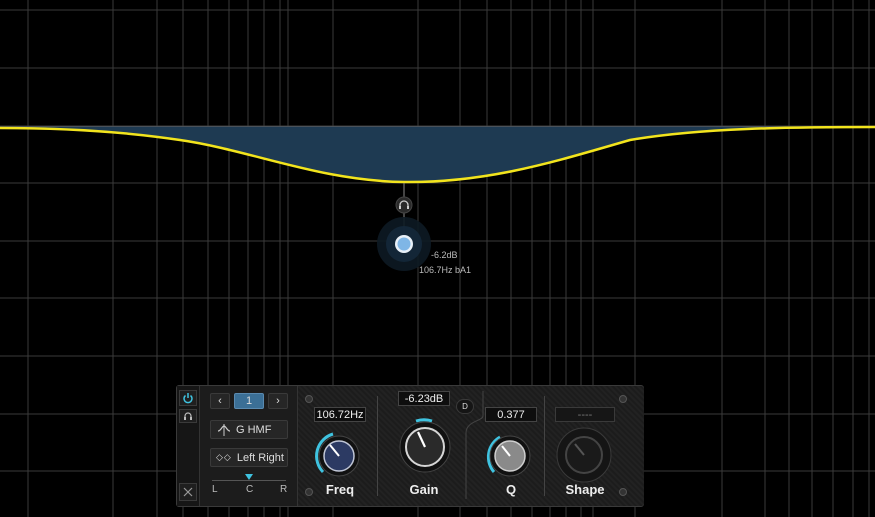 This screenshot has height=517, width=875. What do you see at coordinates (437, 155) in the screenshot?
I see `eq-curve-fill` at bounding box center [437, 155].